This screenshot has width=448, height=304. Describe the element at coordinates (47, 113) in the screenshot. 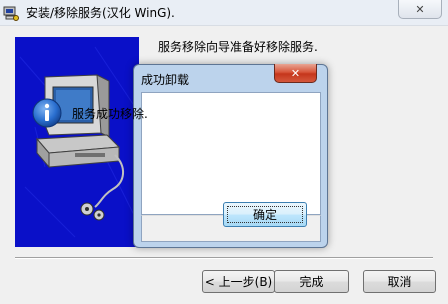

I see `information-icon` at that location.